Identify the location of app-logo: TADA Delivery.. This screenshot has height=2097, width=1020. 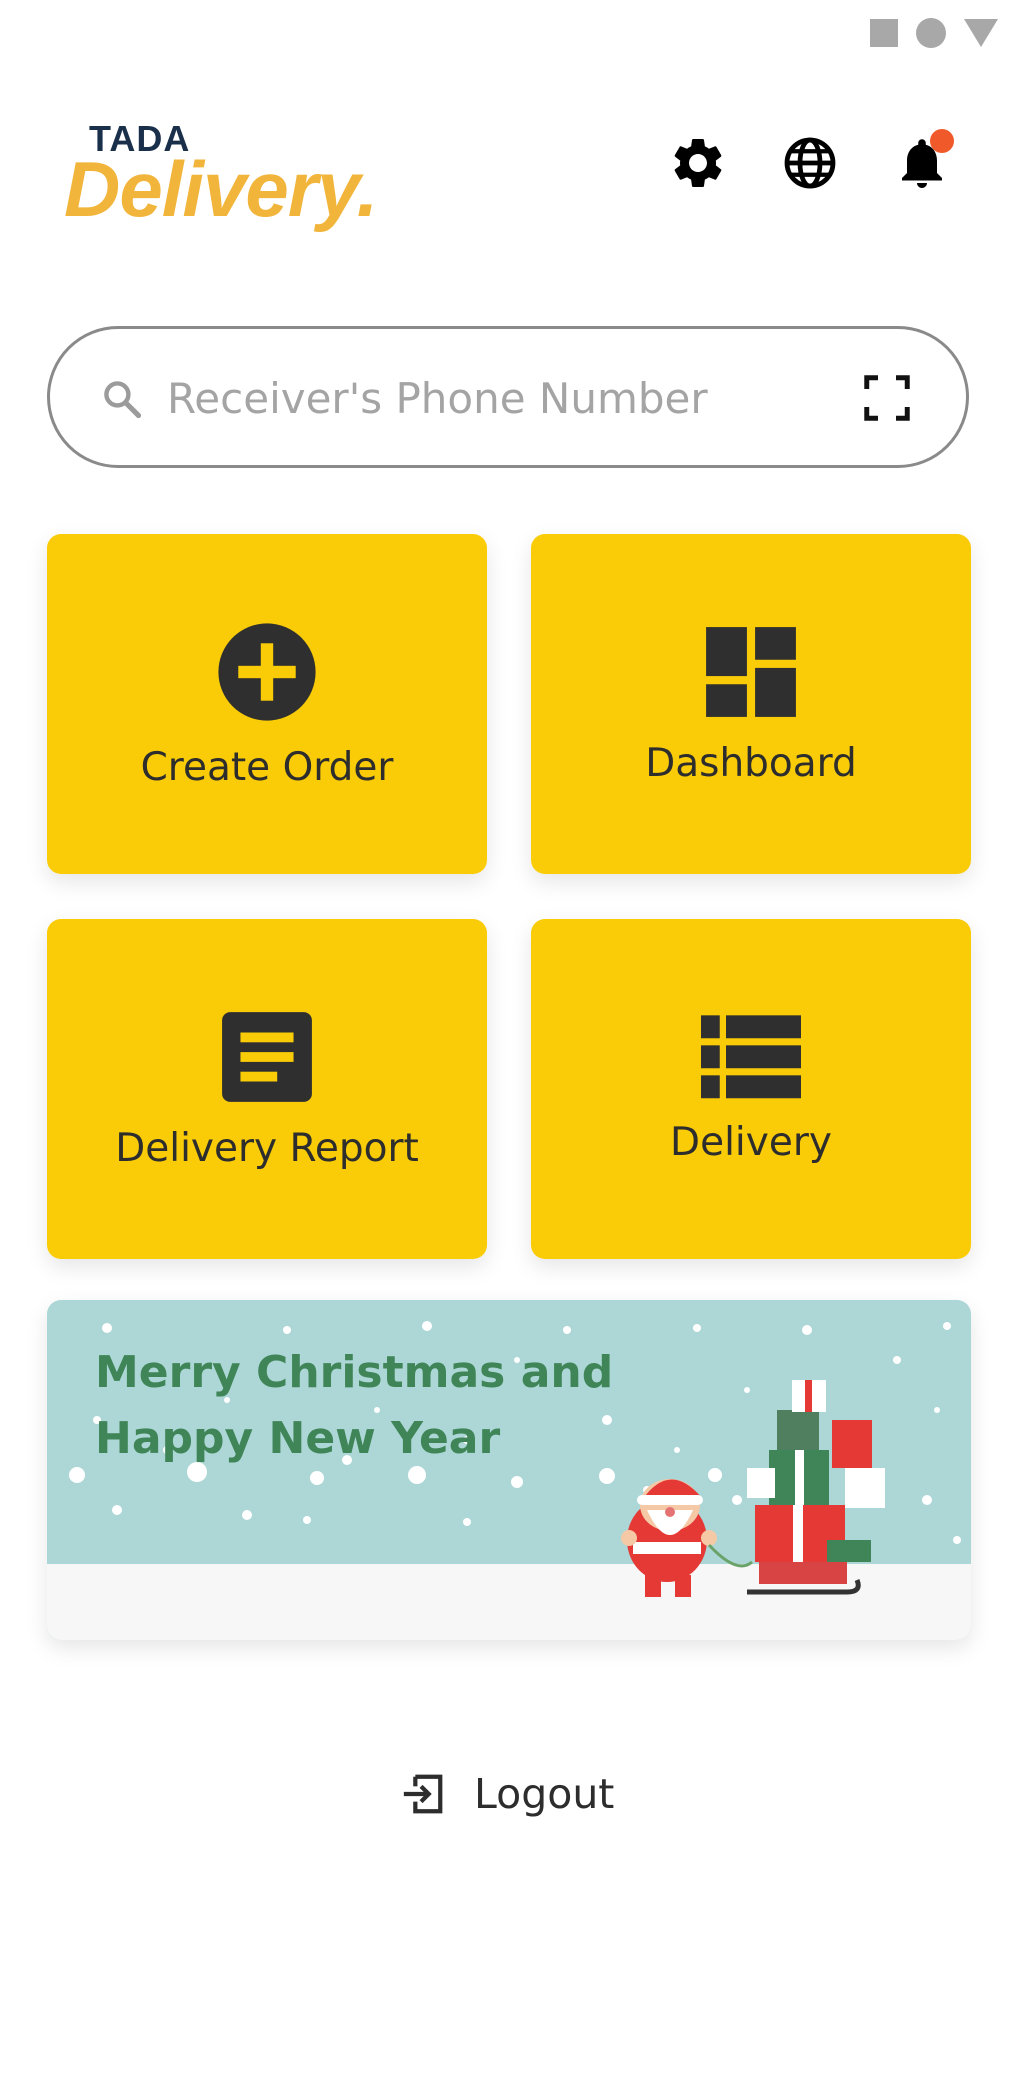
(229, 174).